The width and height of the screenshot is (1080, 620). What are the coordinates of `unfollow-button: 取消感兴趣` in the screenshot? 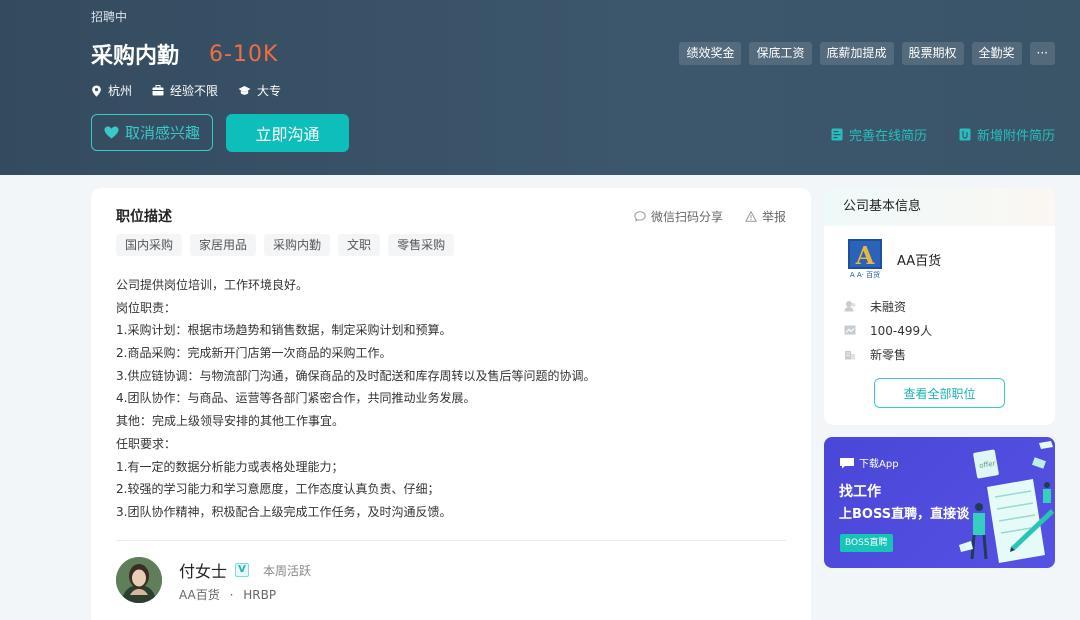 It's located at (152, 132).